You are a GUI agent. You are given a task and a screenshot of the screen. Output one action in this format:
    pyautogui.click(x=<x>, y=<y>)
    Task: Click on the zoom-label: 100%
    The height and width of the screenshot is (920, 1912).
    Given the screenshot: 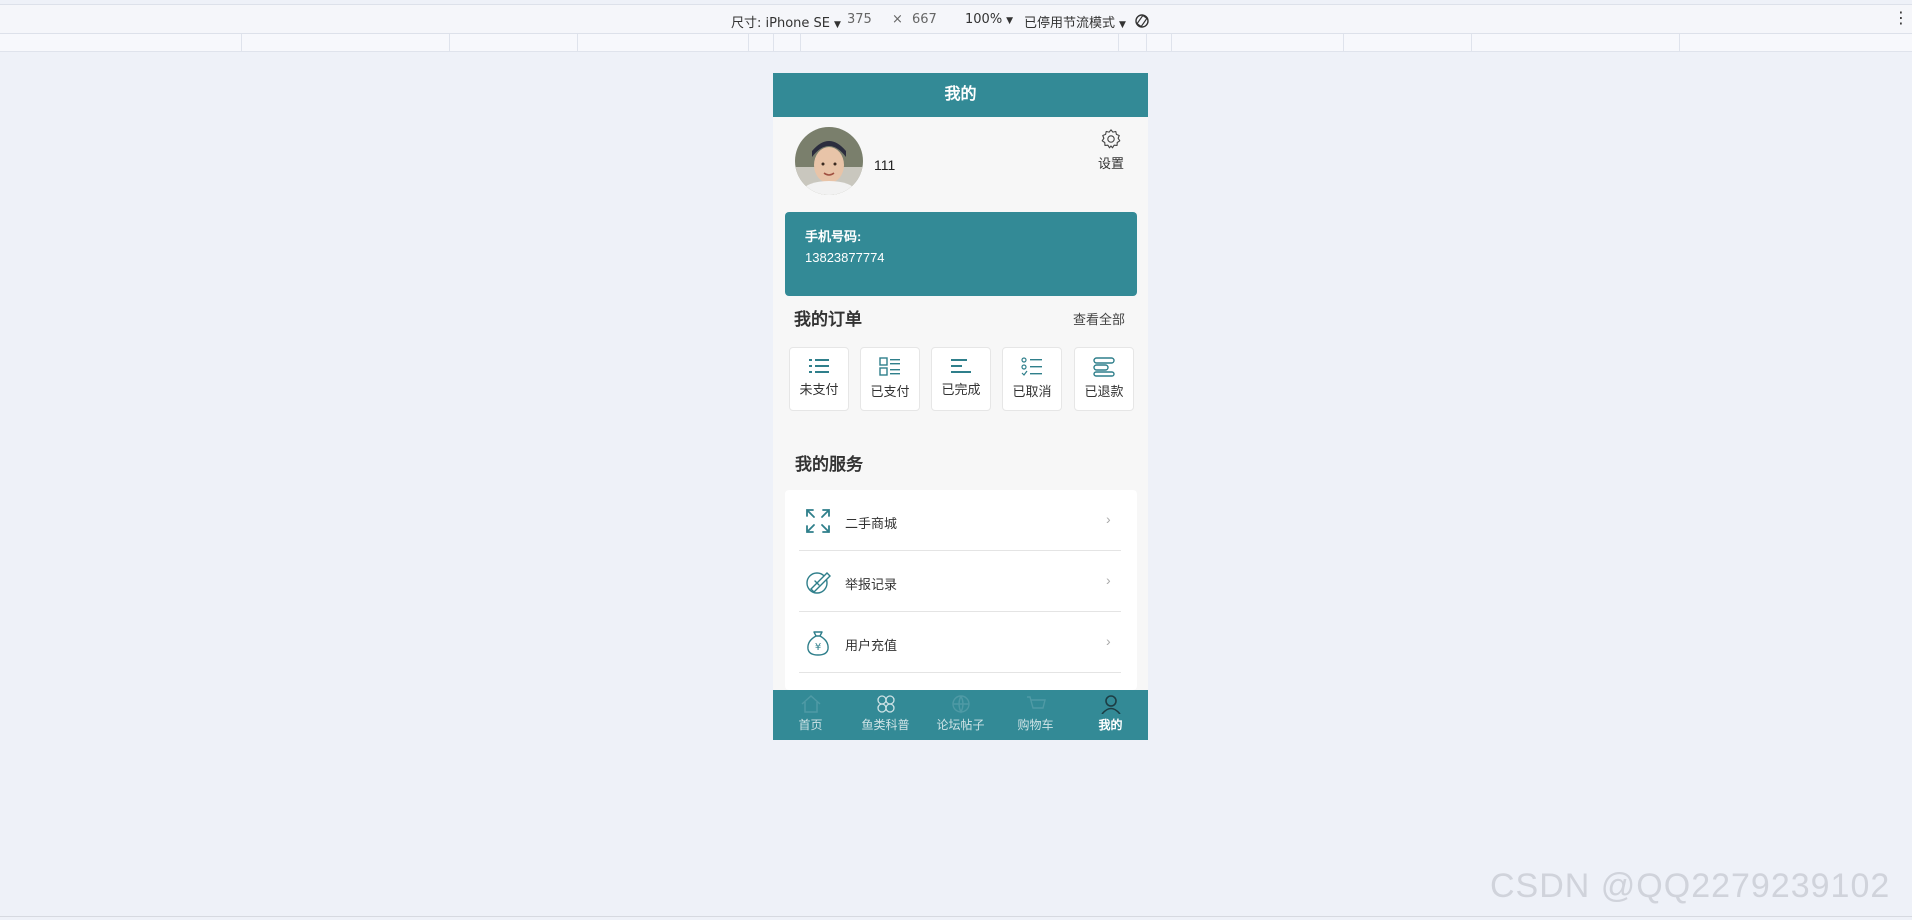 What is the action you would take?
    pyautogui.click(x=984, y=19)
    